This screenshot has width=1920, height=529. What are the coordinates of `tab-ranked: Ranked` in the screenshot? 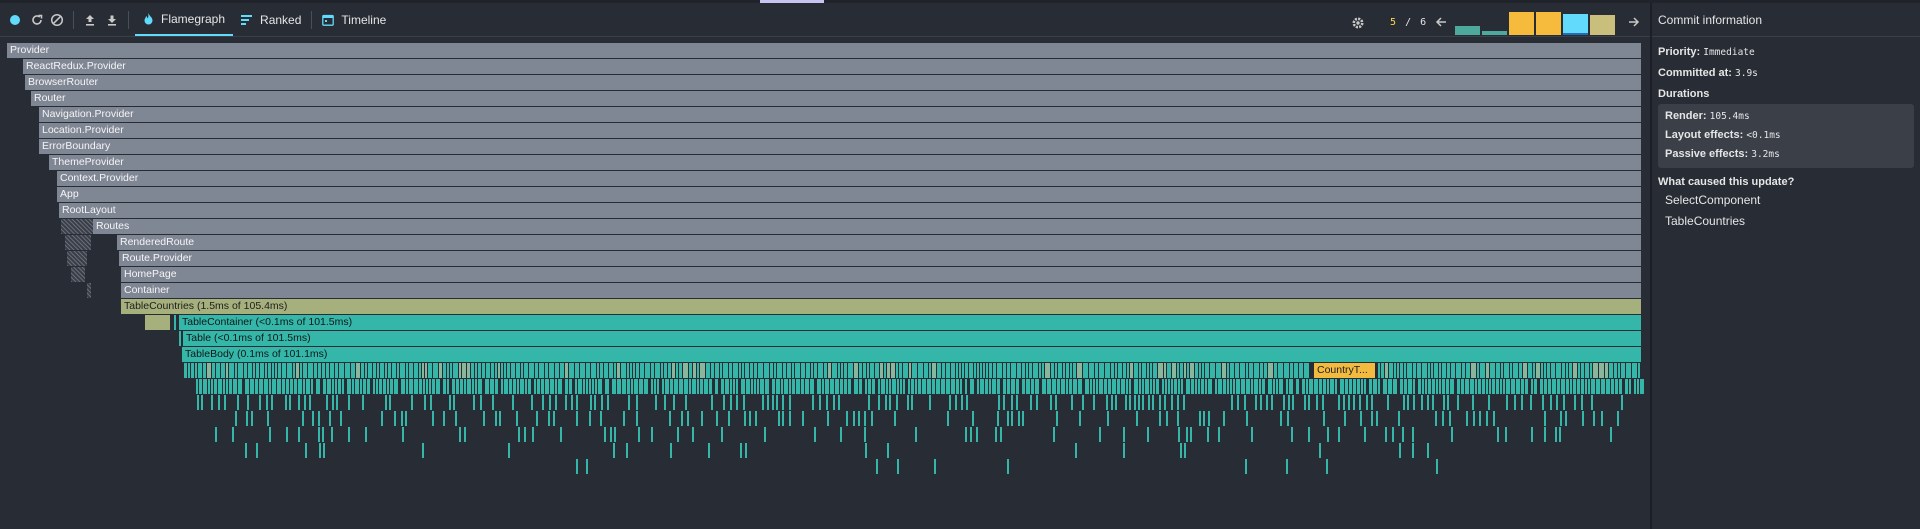 It's located at (271, 19).